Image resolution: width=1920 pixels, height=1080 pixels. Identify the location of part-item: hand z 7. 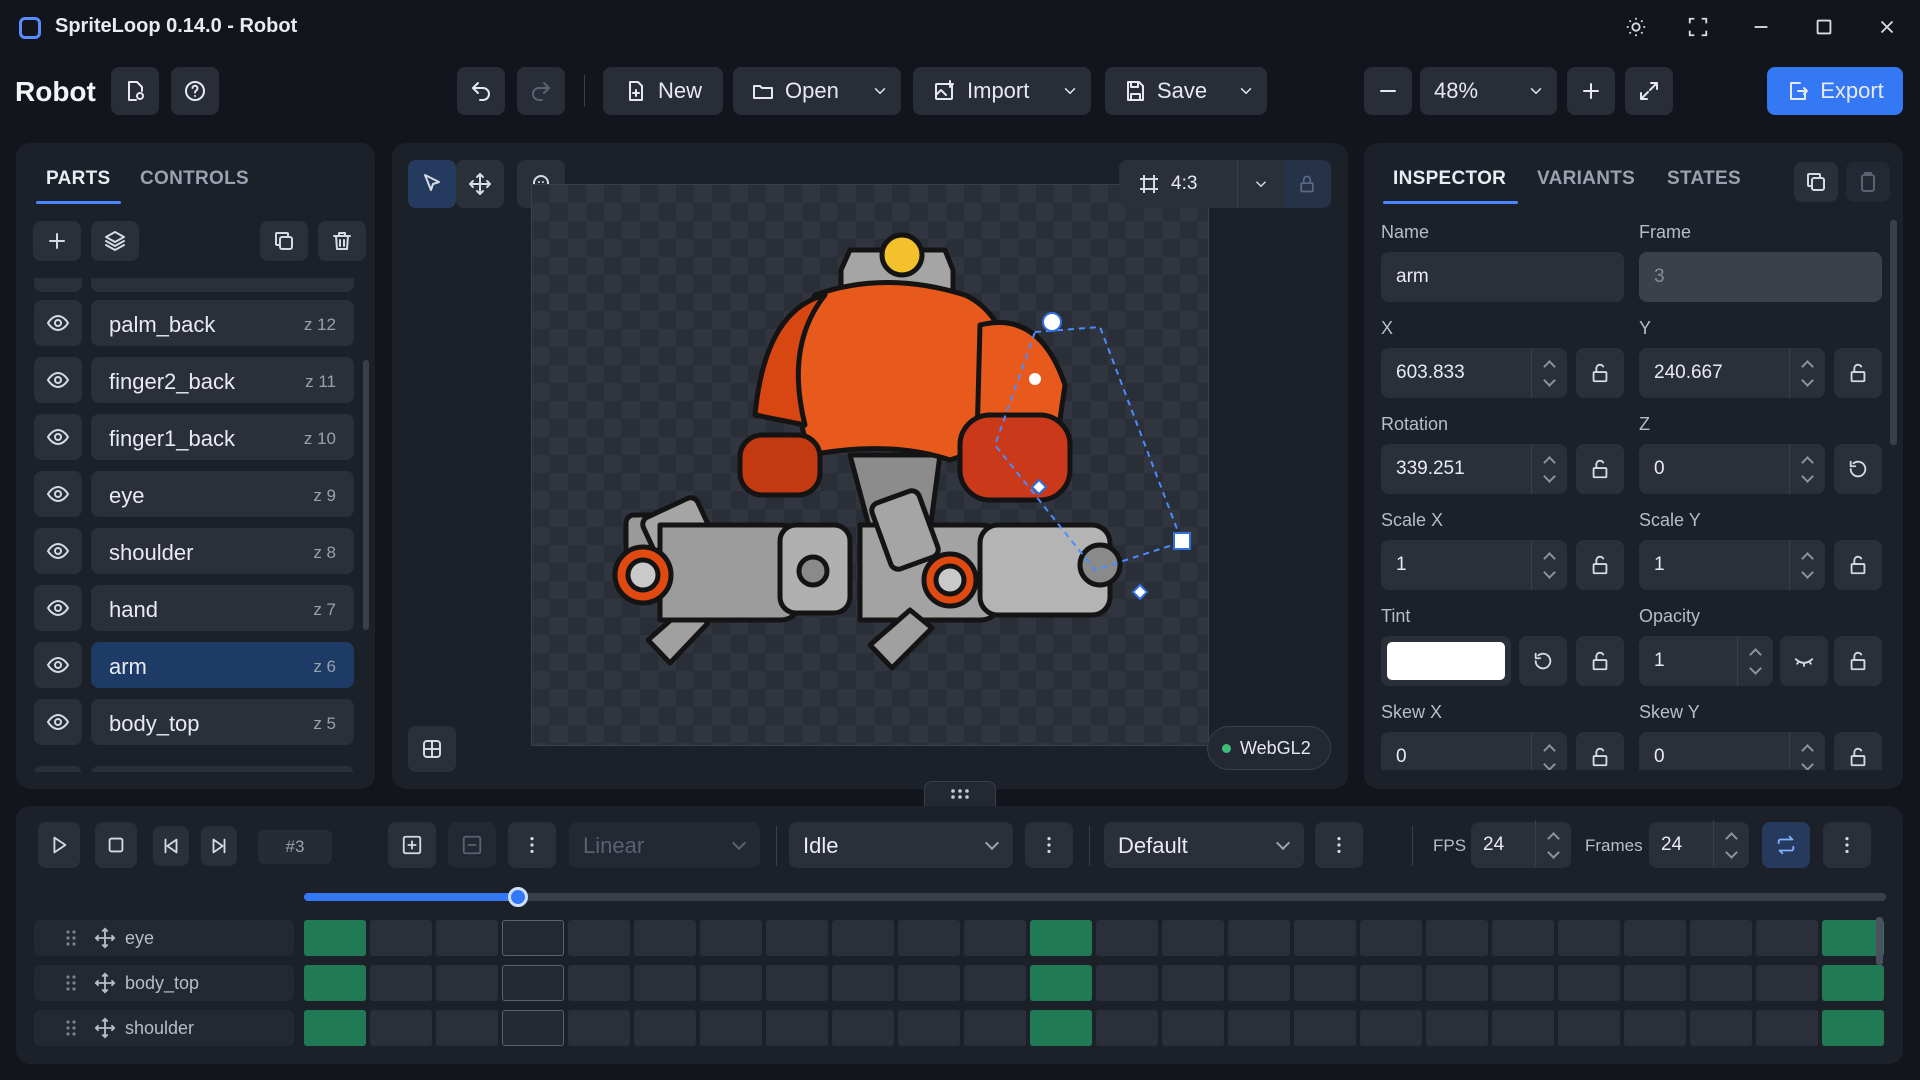
(222, 608).